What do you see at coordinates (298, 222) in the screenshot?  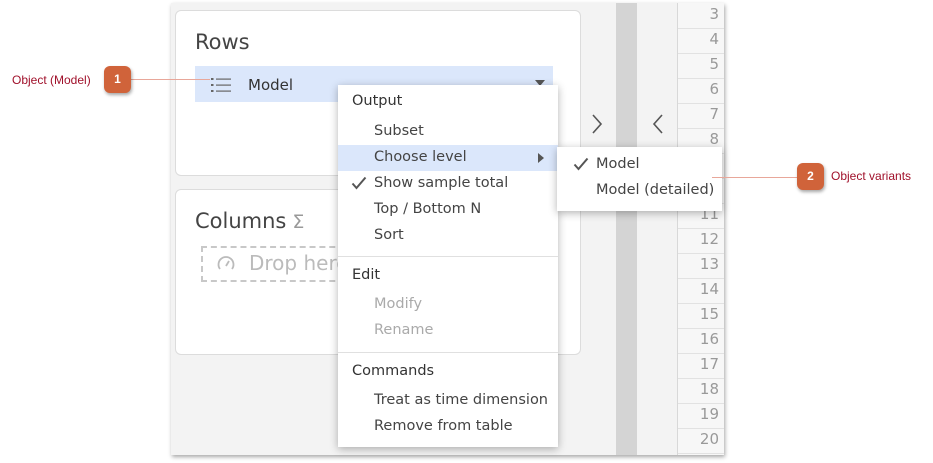 I see `sigma-icon: Σ` at bounding box center [298, 222].